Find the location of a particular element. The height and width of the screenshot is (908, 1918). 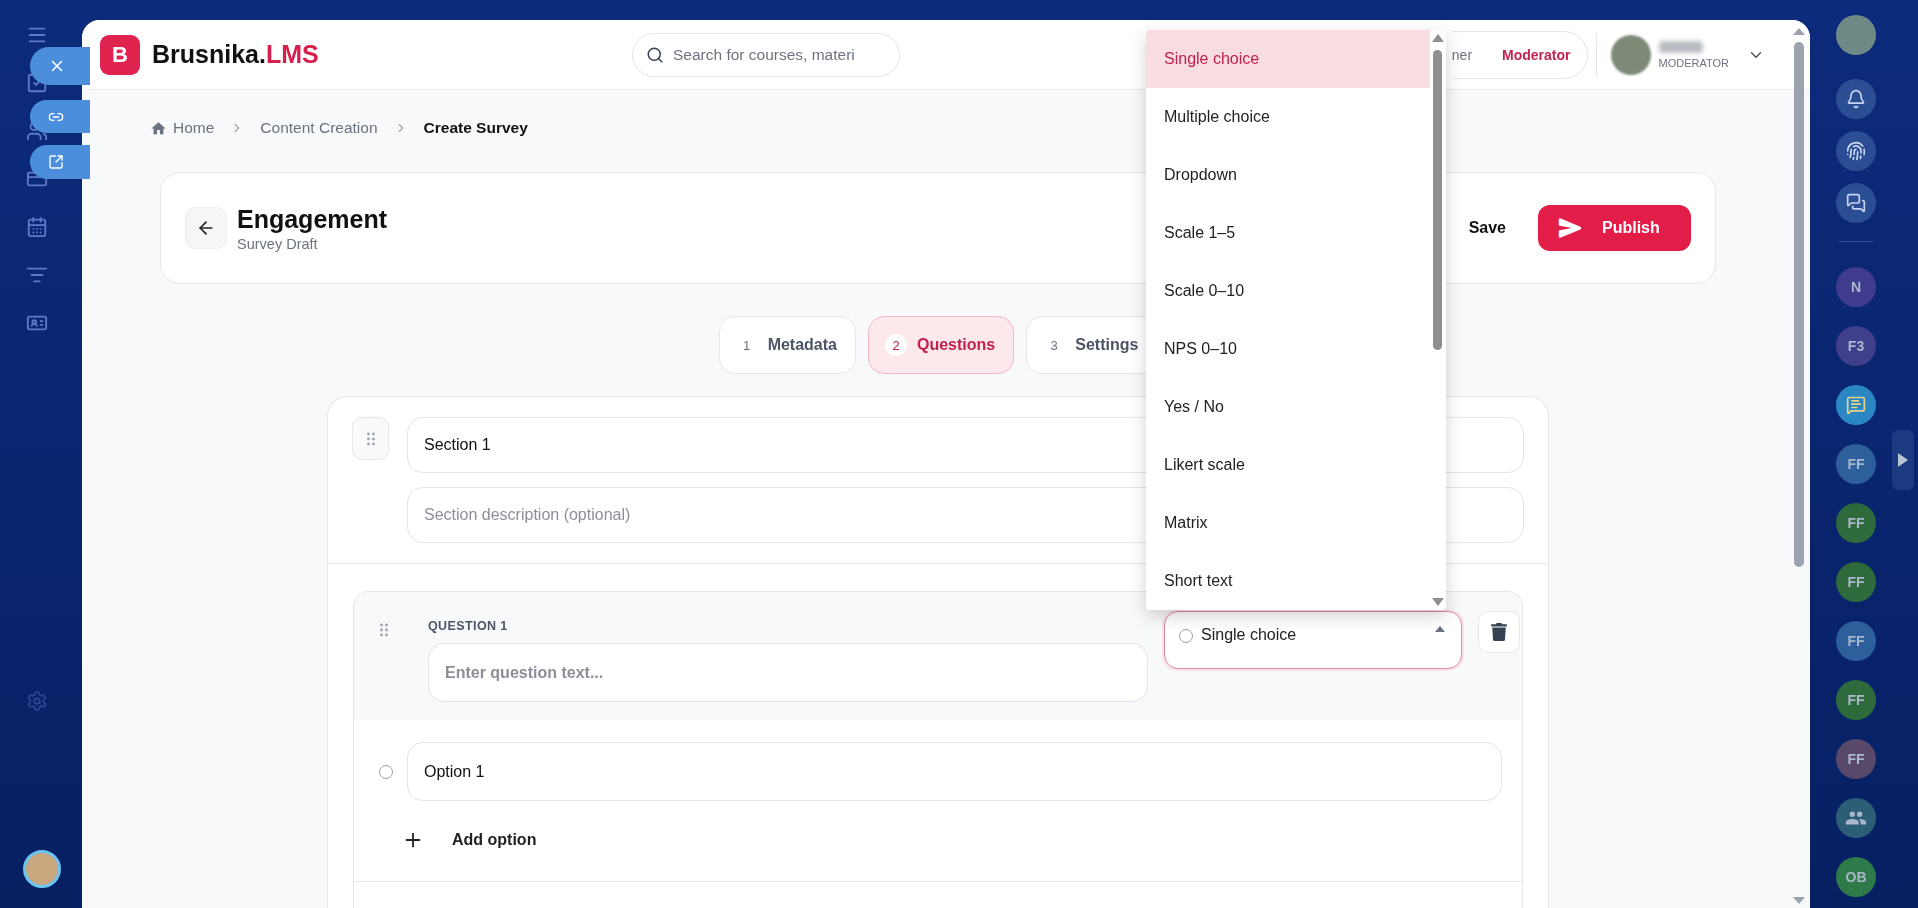

menu-option: Scale 1–5 is located at coordinates (1288, 233).